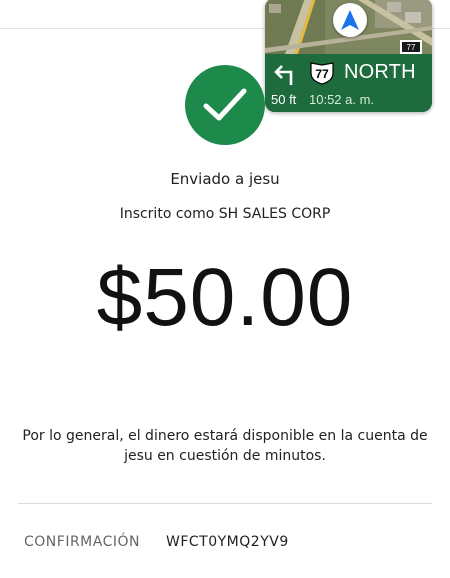 This screenshot has height=578, width=450. Describe the element at coordinates (227, 542) in the screenshot. I see `confirmation-code: WFCT0YMQ2YV9` at that location.